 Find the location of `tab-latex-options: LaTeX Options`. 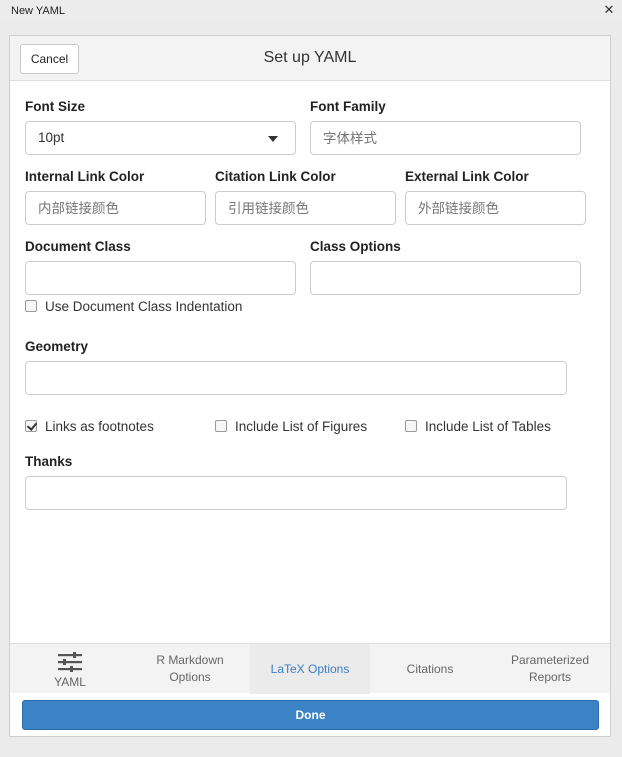

tab-latex-options: LaTeX Options is located at coordinates (310, 669).